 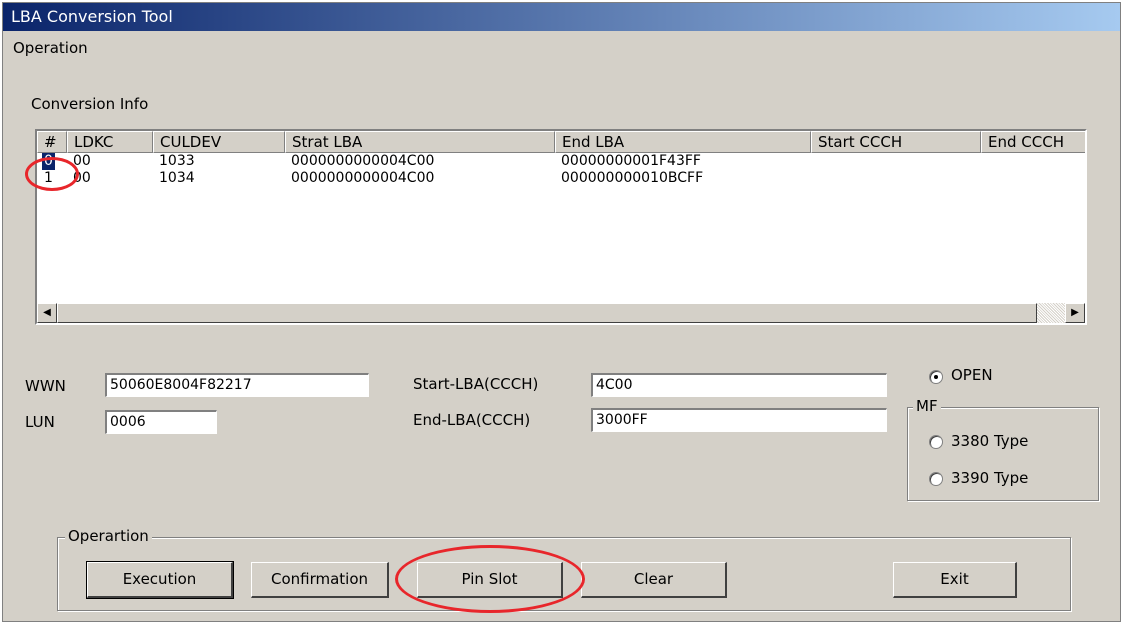 What do you see at coordinates (654, 580) in the screenshot?
I see `clear-button: Clear` at bounding box center [654, 580].